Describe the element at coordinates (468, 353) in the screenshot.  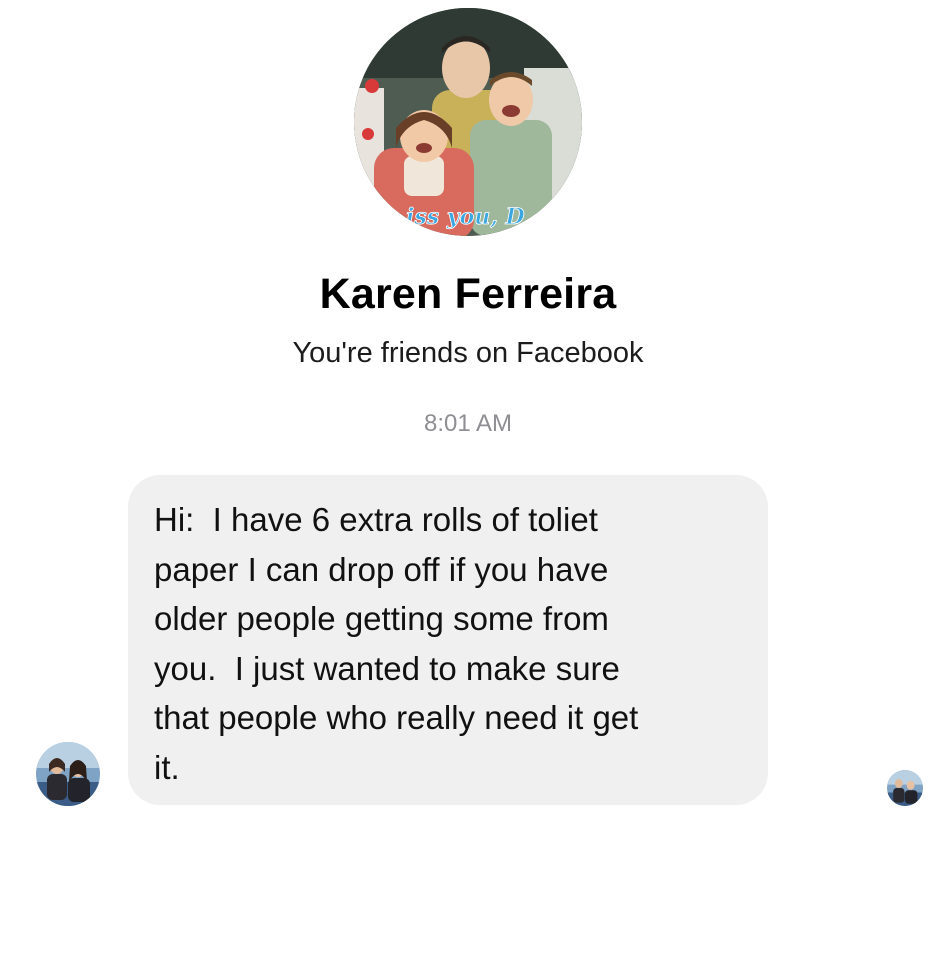
I see `friend-status: You're friends on Facebook` at that location.